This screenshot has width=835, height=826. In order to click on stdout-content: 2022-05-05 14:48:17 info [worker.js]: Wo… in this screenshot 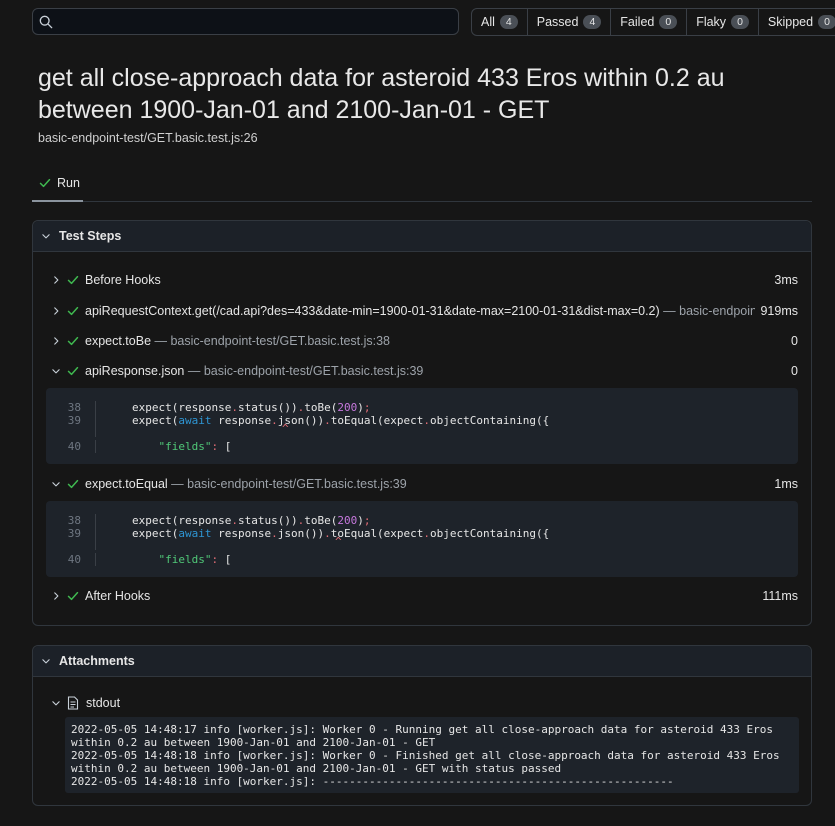, I will do `click(432, 755)`.